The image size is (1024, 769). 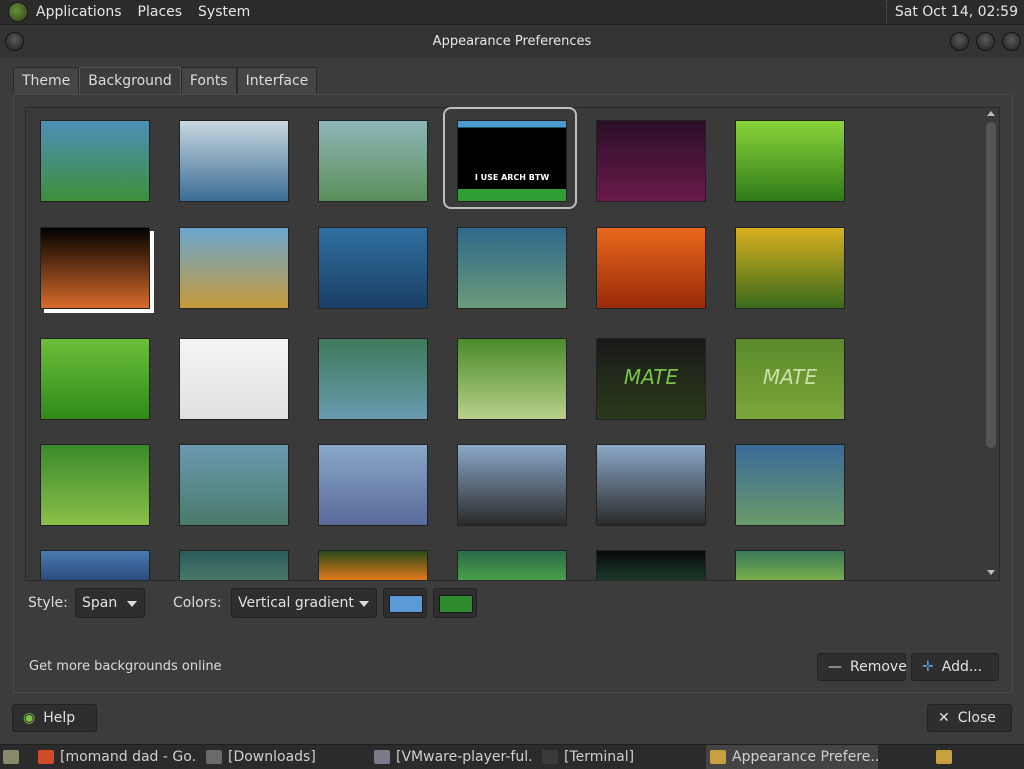 I want to click on menu-applications: Applications, so click(x=79, y=12).